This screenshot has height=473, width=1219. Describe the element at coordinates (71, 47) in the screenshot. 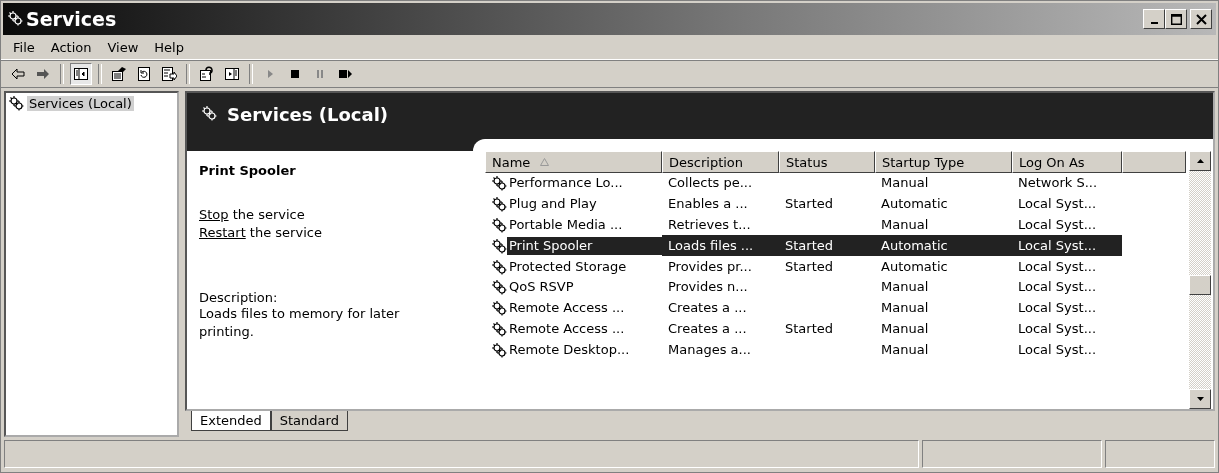

I see `menu-item: Action` at that location.